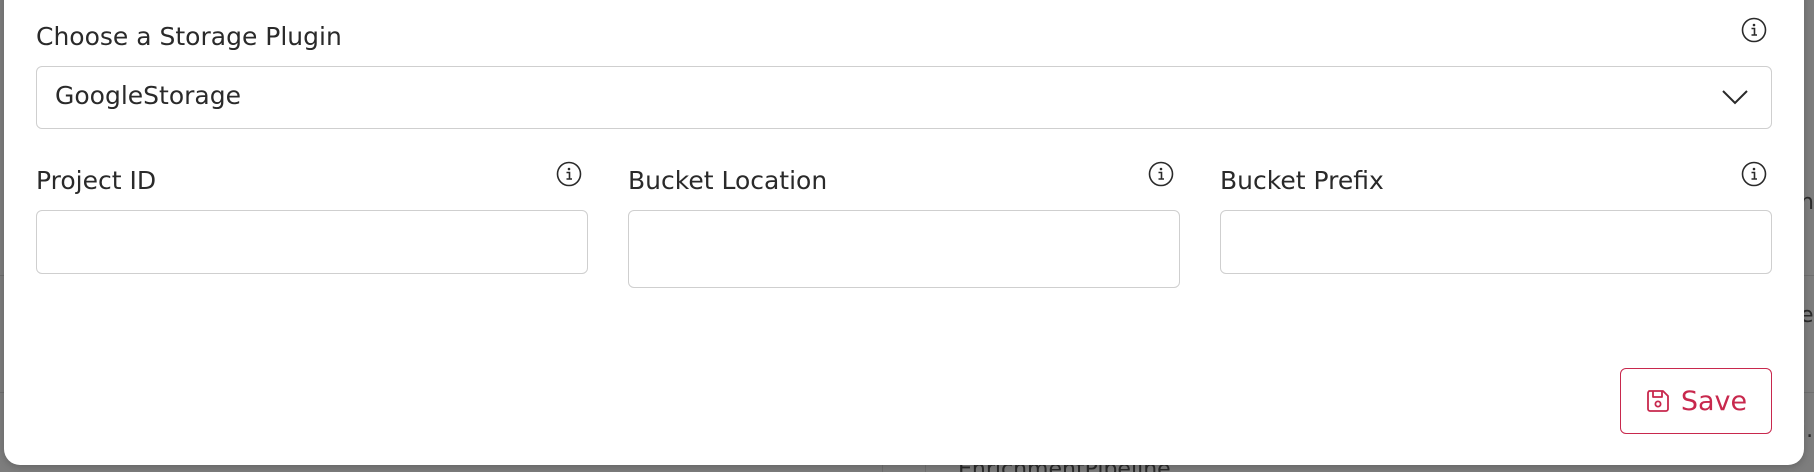 The width and height of the screenshot is (1814, 472). What do you see at coordinates (312, 242) in the screenshot?
I see `project-id-input` at bounding box center [312, 242].